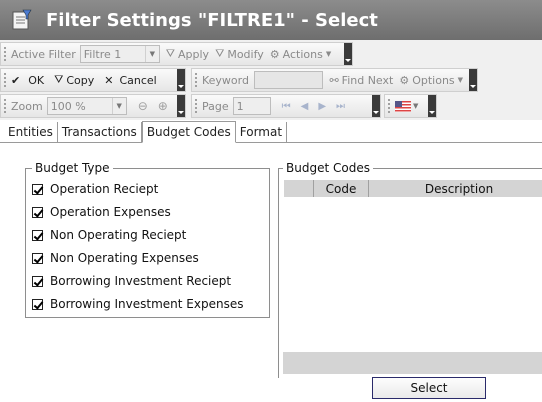  What do you see at coordinates (341, 188) in the screenshot?
I see `column-header-code: Code` at bounding box center [341, 188].